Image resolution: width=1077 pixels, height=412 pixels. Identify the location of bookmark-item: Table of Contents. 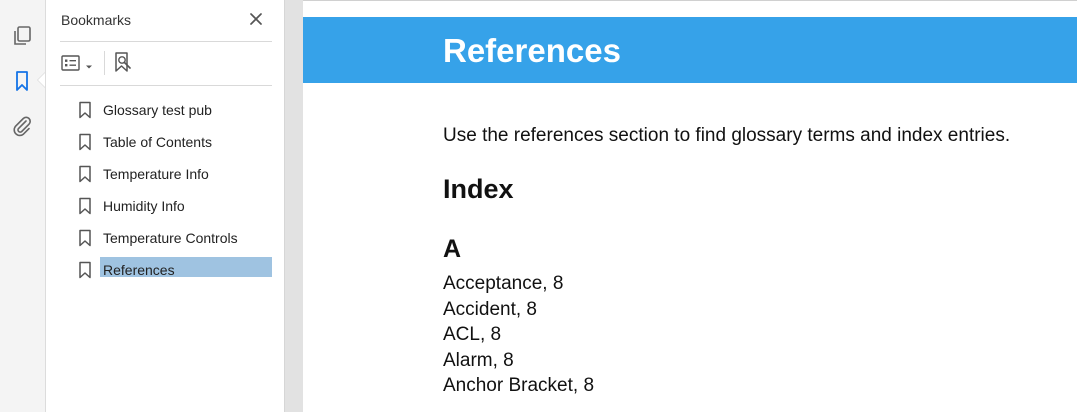
(165, 142).